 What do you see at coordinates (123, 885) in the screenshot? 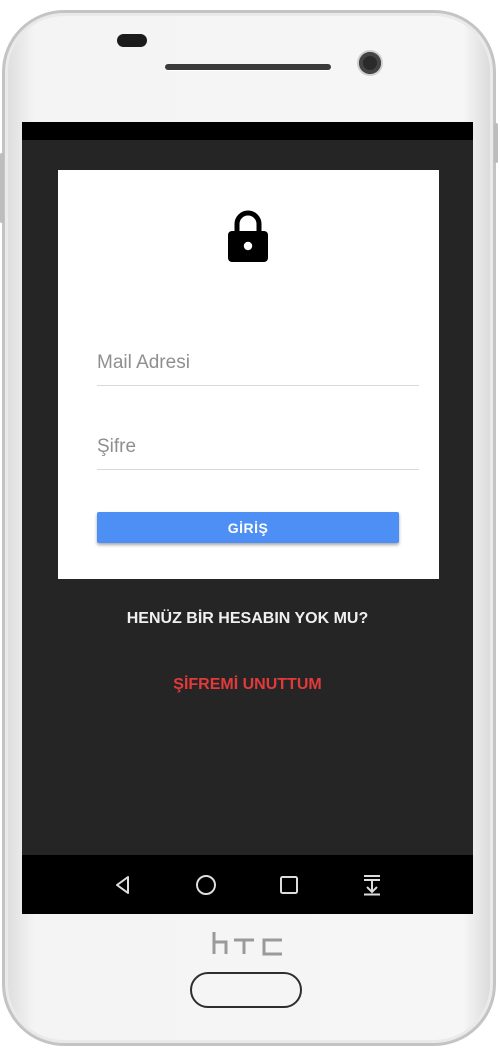
I see `back-icon` at bounding box center [123, 885].